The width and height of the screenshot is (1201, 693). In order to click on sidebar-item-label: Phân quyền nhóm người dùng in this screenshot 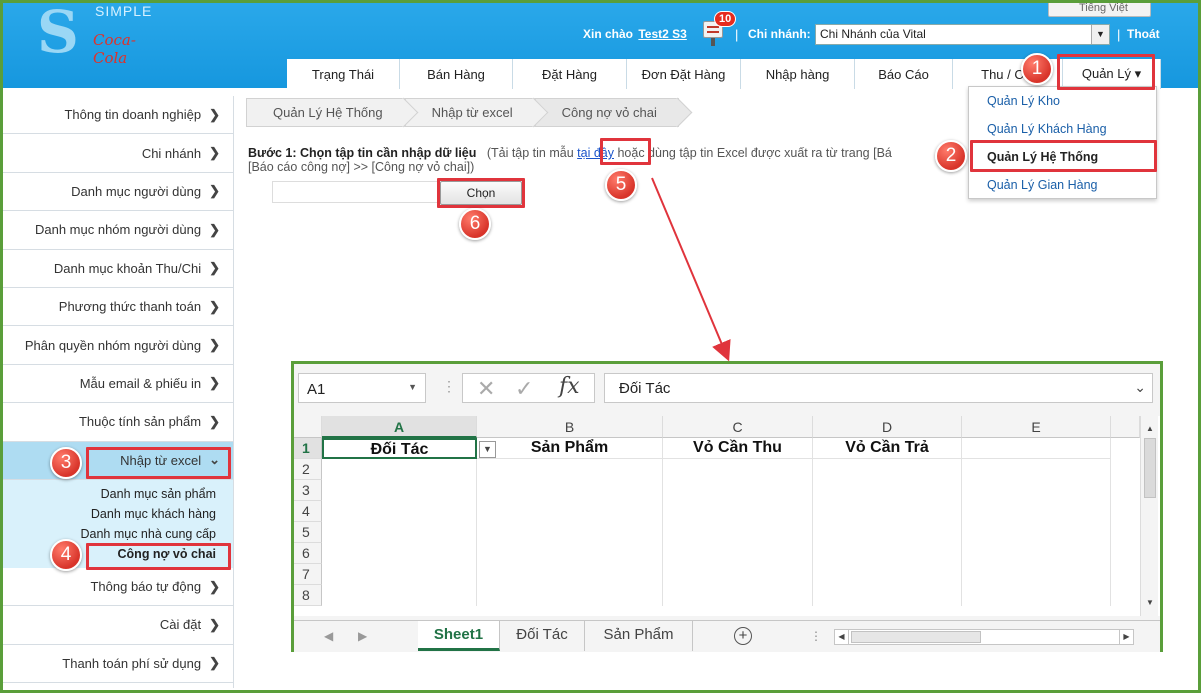, I will do `click(113, 345)`.